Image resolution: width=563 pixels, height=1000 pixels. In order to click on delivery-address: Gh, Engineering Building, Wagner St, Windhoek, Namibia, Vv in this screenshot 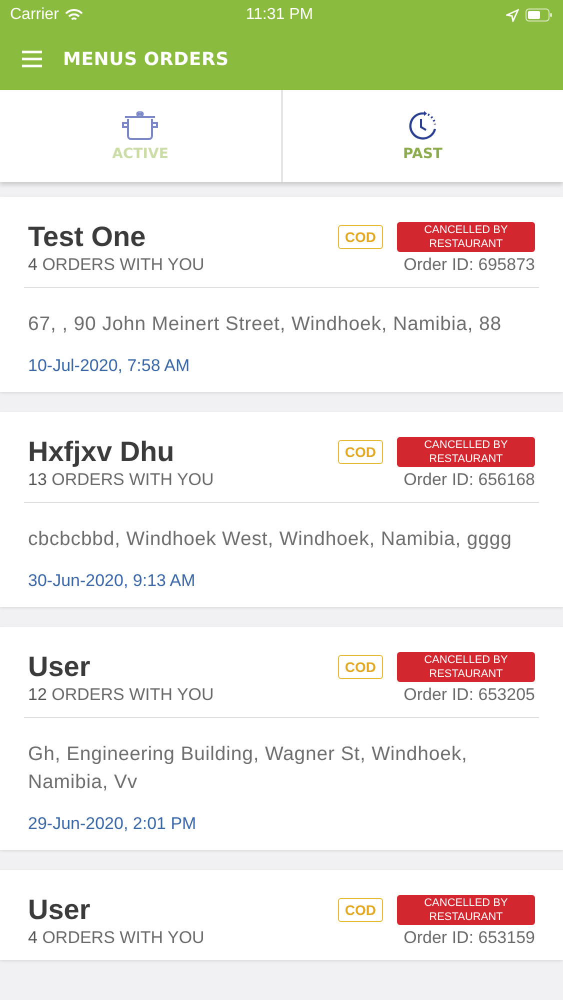, I will do `click(248, 768)`.